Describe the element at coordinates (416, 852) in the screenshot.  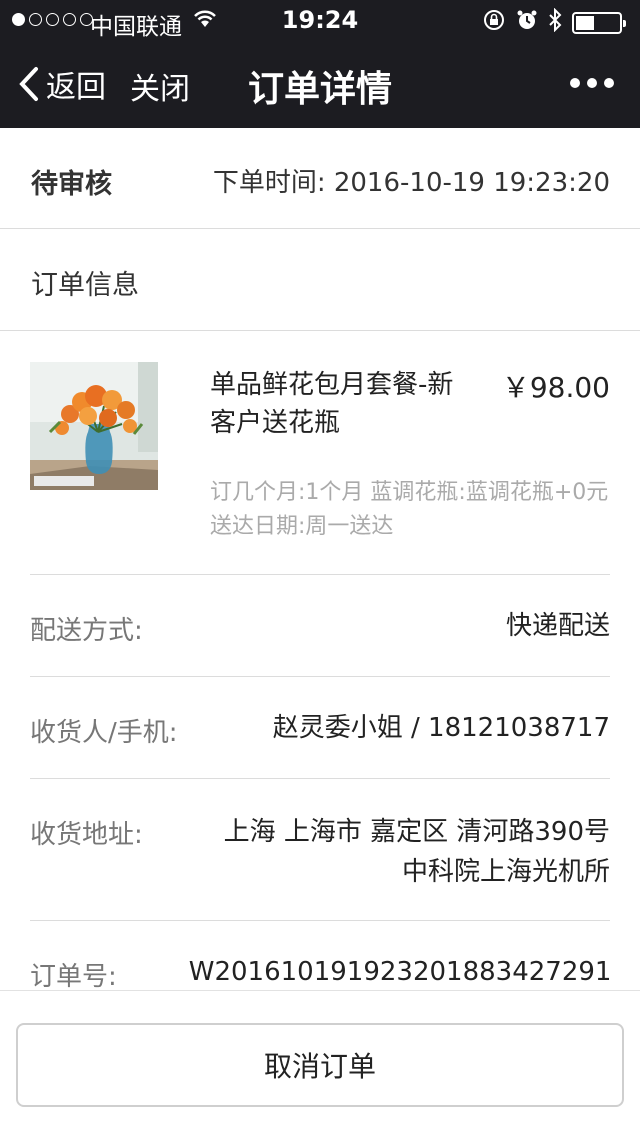
I see `address-value: 上海 上海市 嘉定区 清河路390号中科院上海光机所` at that location.